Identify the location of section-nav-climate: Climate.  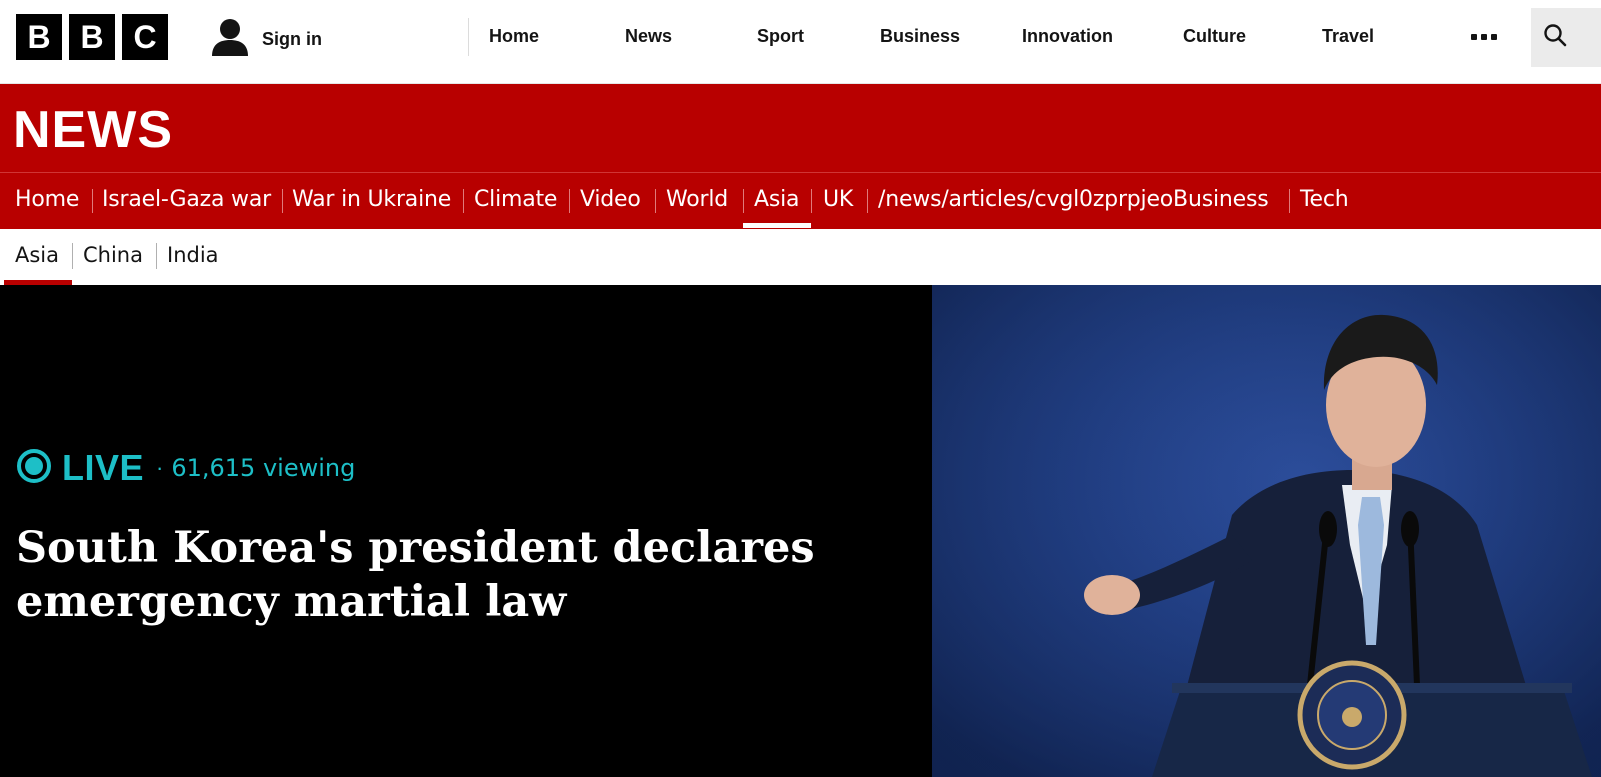
(515, 199).